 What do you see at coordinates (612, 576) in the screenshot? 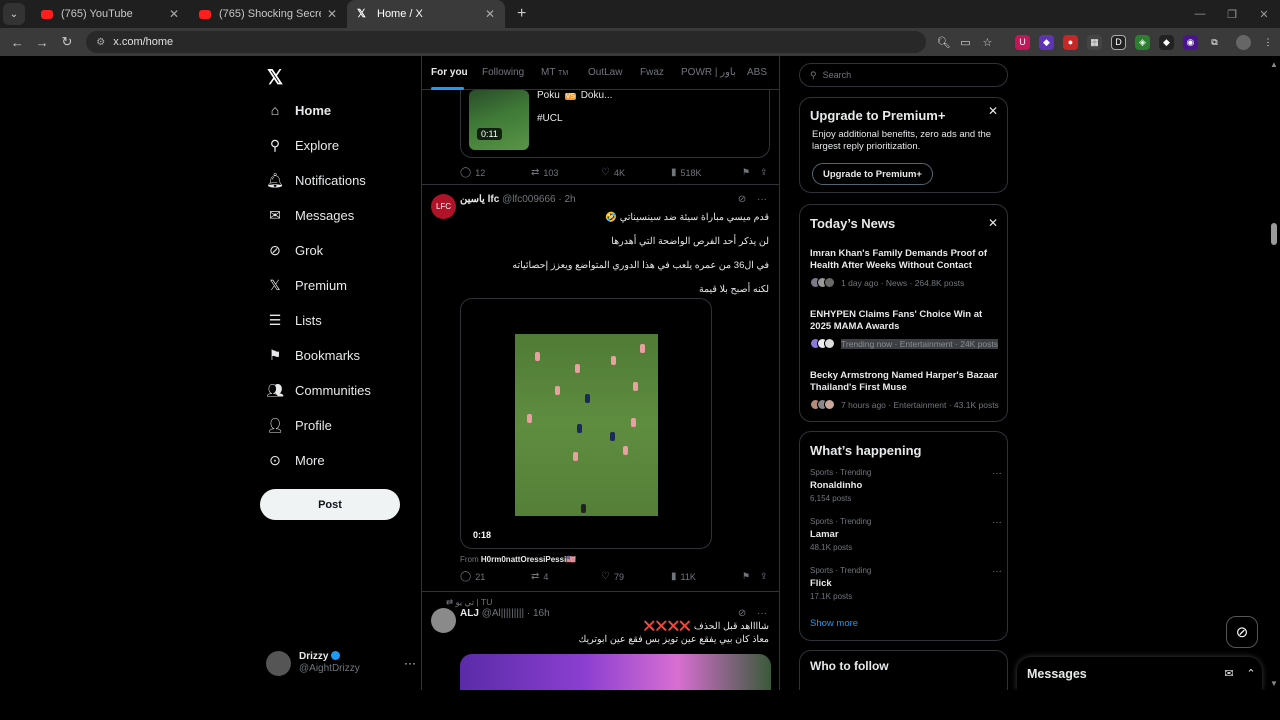
I see `like-button: ♡ 79` at bounding box center [612, 576].